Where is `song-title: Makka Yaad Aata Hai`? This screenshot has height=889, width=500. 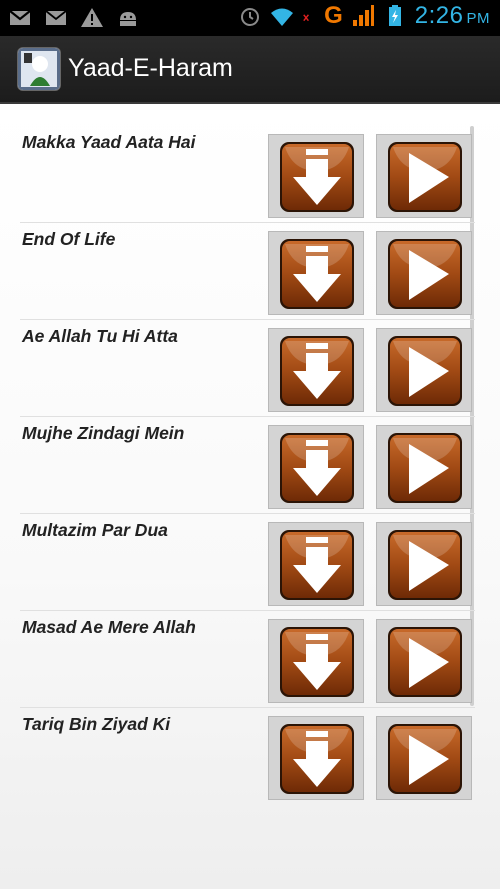
song-title: Makka Yaad Aata Hai is located at coordinates (109, 142).